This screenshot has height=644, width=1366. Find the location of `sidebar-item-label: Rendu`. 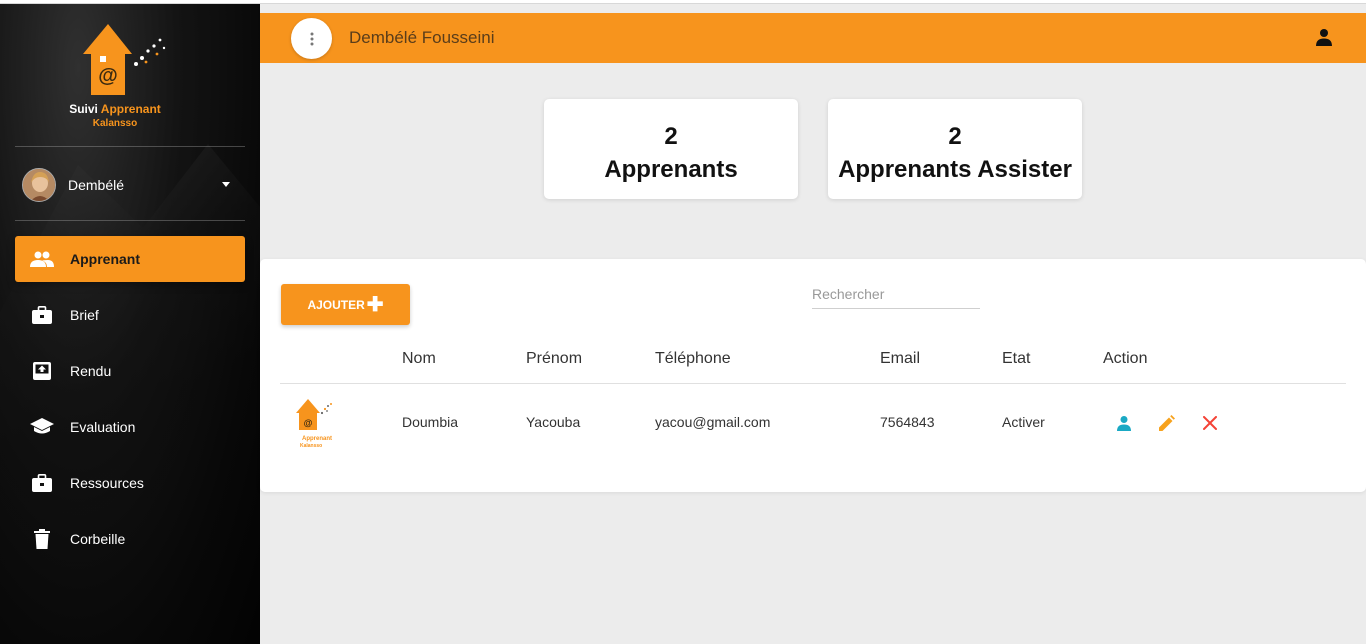

sidebar-item-label: Rendu is located at coordinates (91, 371).